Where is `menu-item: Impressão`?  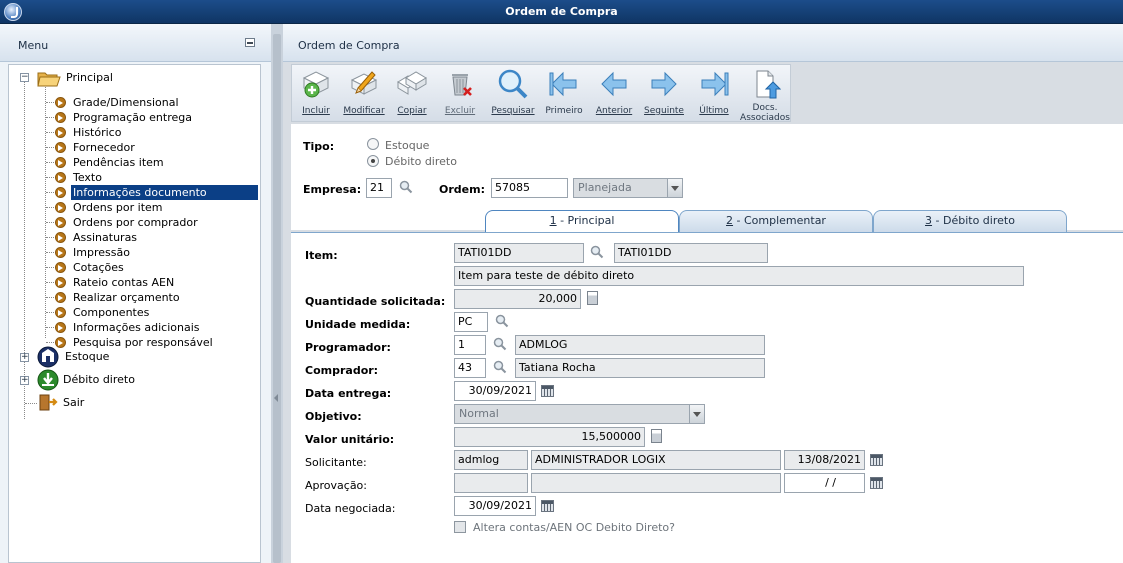 menu-item: Impressão is located at coordinates (101, 252).